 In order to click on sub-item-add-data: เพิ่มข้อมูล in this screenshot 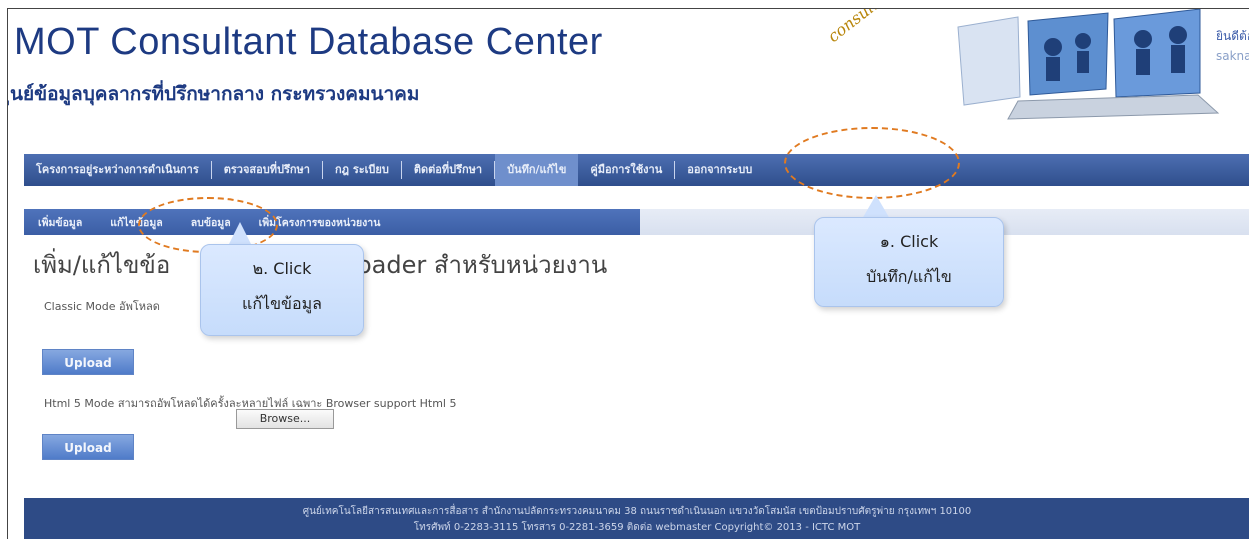, I will do `click(67, 222)`.